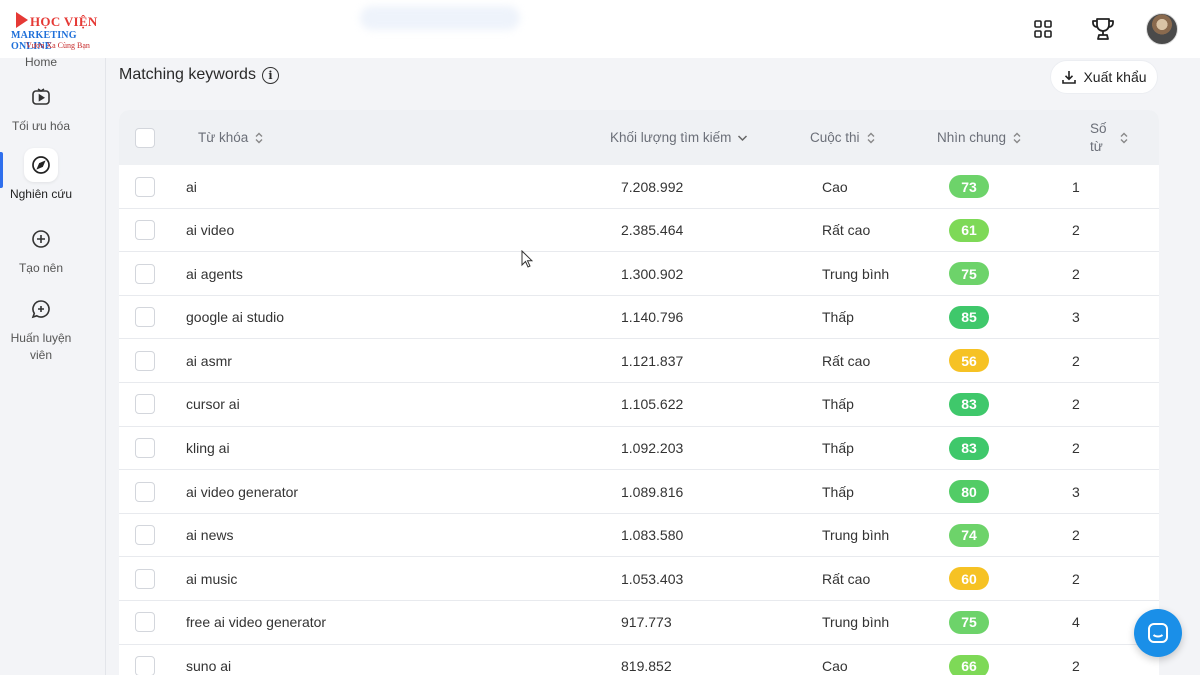  I want to click on table-row: ai 7.208.992 Cao 73 1, so click(639, 187).